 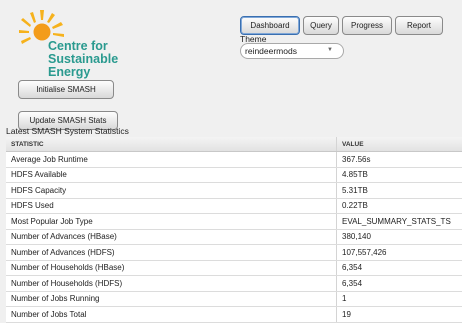 What do you see at coordinates (83, 72) in the screenshot?
I see `logo-line-3: Energy` at bounding box center [83, 72].